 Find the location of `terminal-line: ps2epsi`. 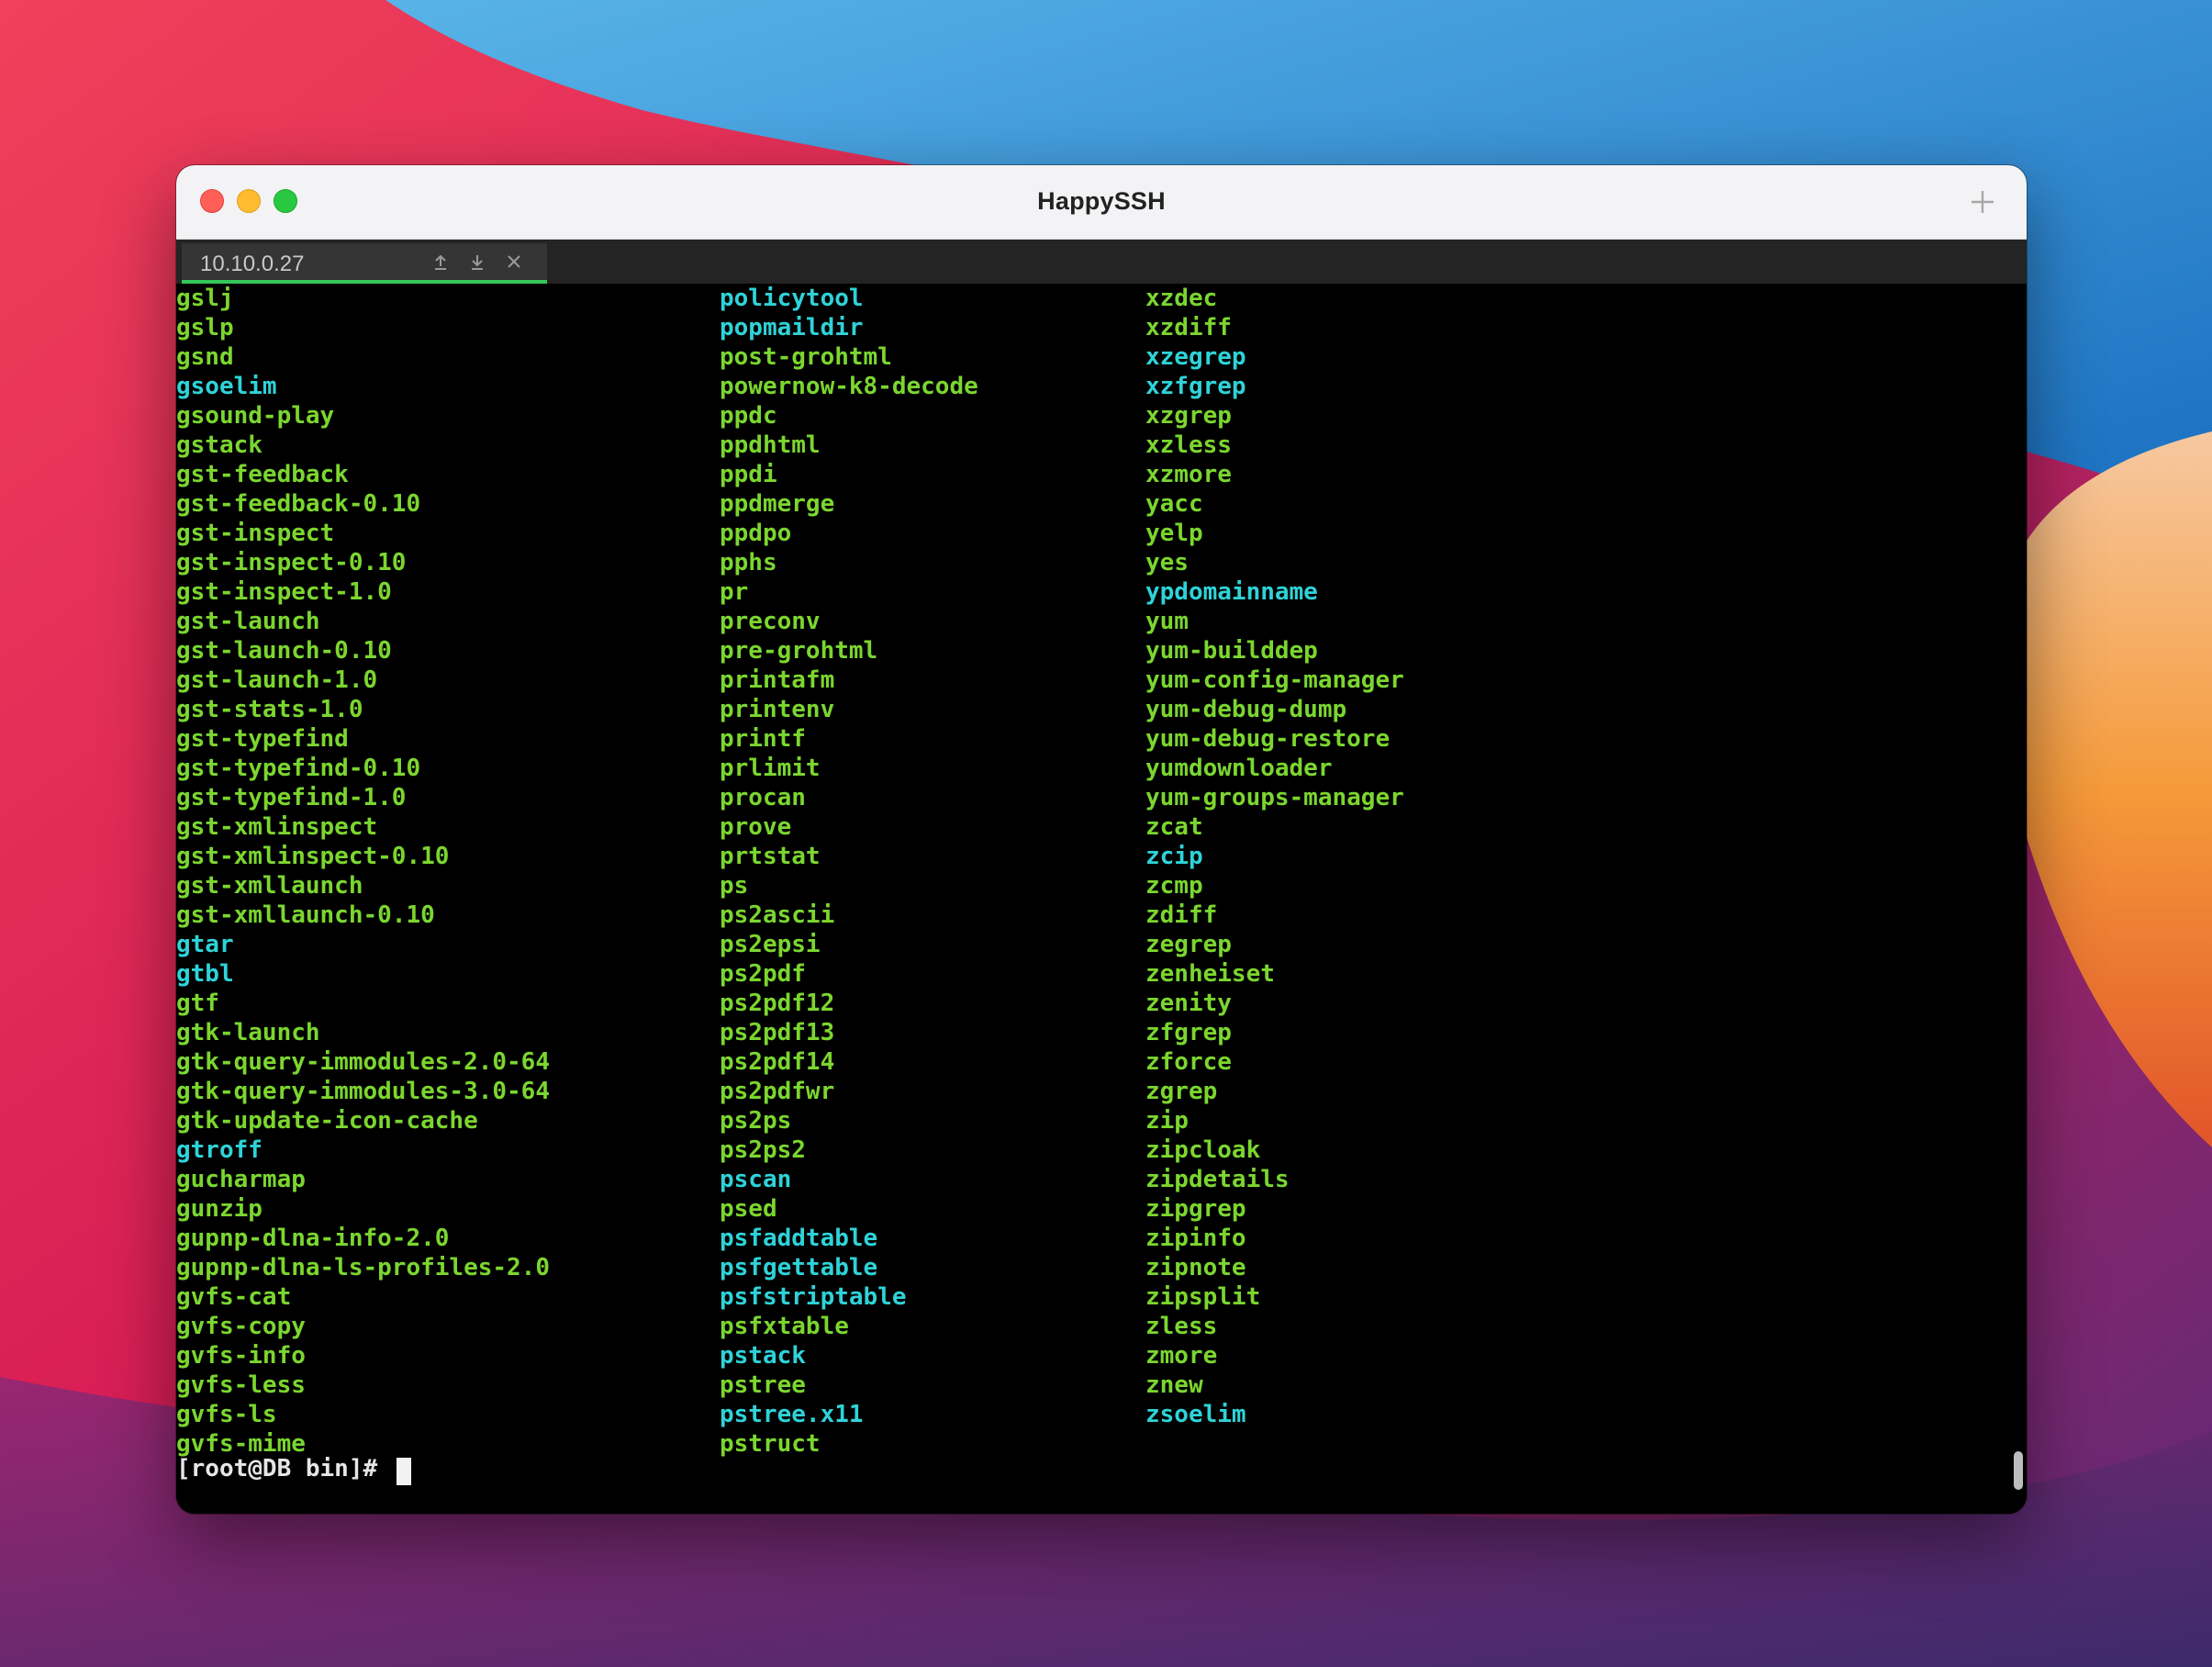

terminal-line: ps2epsi is located at coordinates (770, 944).